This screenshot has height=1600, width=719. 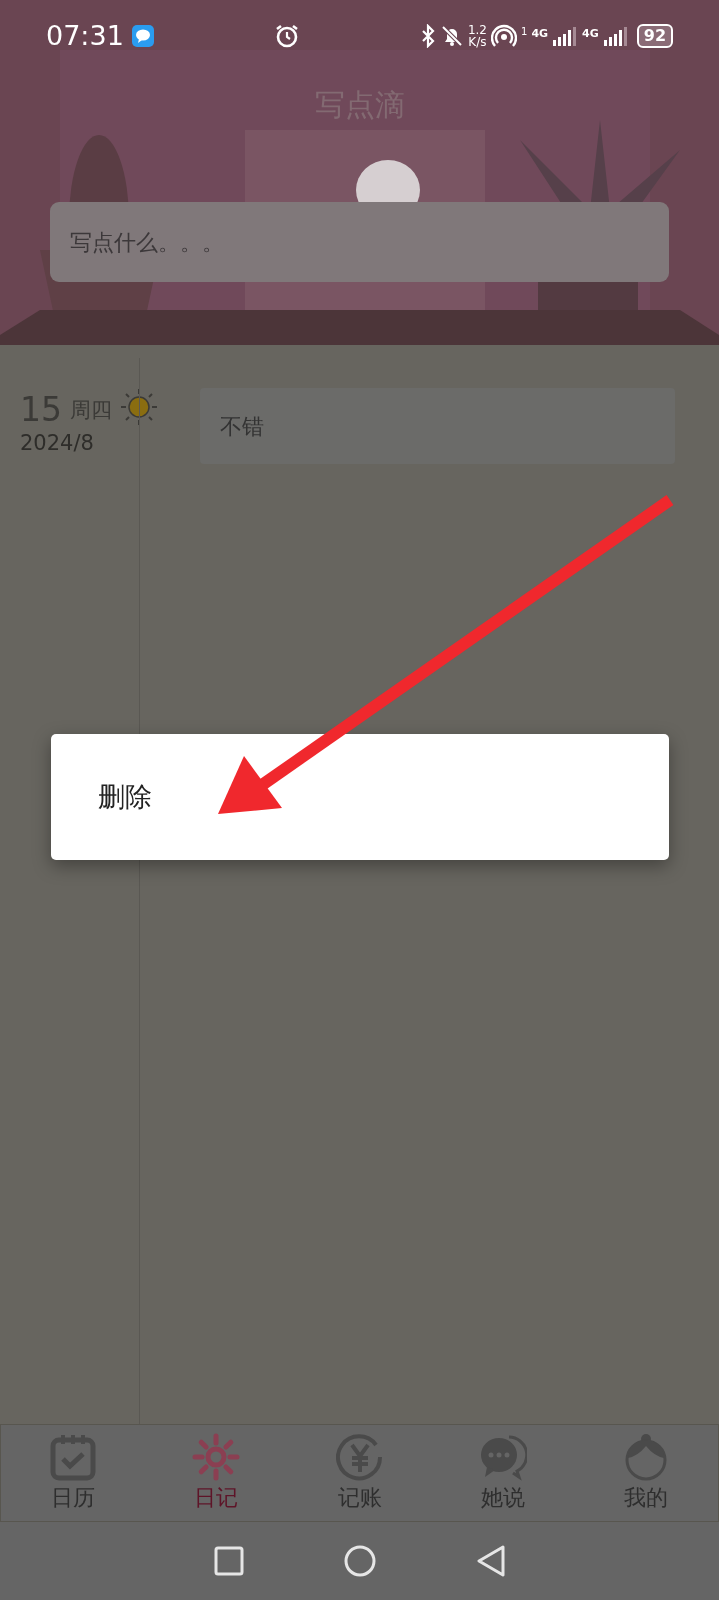 I want to click on home-icon, so click(x=359, y=1561).